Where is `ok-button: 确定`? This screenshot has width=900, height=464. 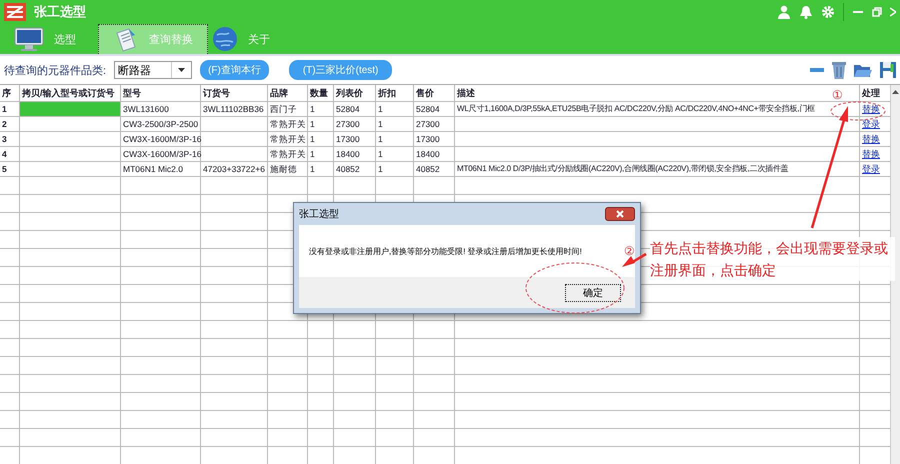 ok-button: 确定 is located at coordinates (593, 293).